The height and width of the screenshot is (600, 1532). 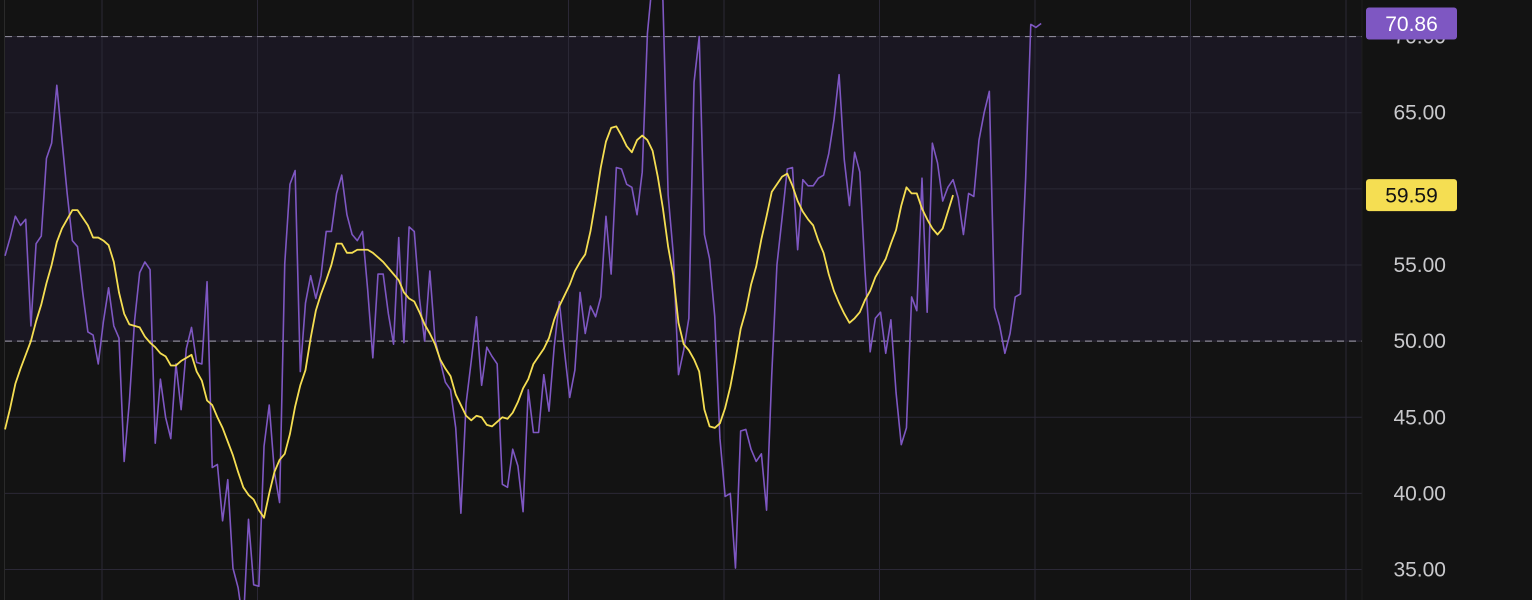 What do you see at coordinates (1419, 493) in the screenshot?
I see `y-tick-label-1: 40.00` at bounding box center [1419, 493].